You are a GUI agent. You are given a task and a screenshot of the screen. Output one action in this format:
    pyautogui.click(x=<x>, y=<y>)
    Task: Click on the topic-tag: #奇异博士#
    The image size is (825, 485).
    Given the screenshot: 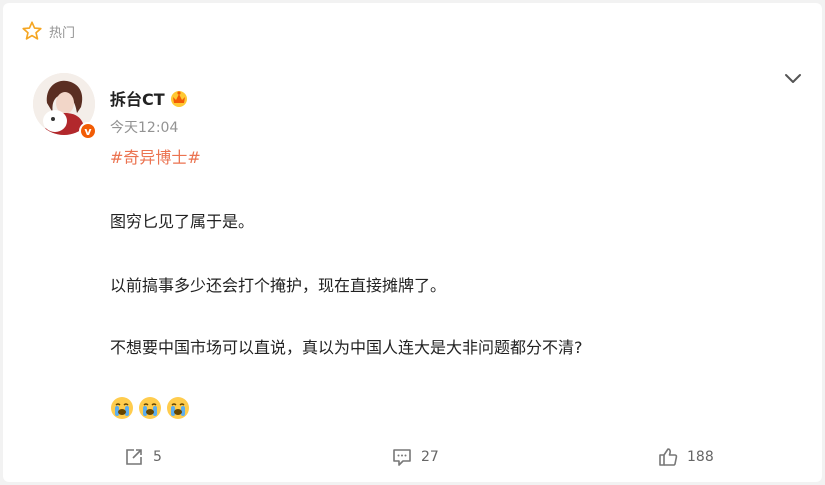 What is the action you would take?
    pyautogui.click(x=155, y=156)
    